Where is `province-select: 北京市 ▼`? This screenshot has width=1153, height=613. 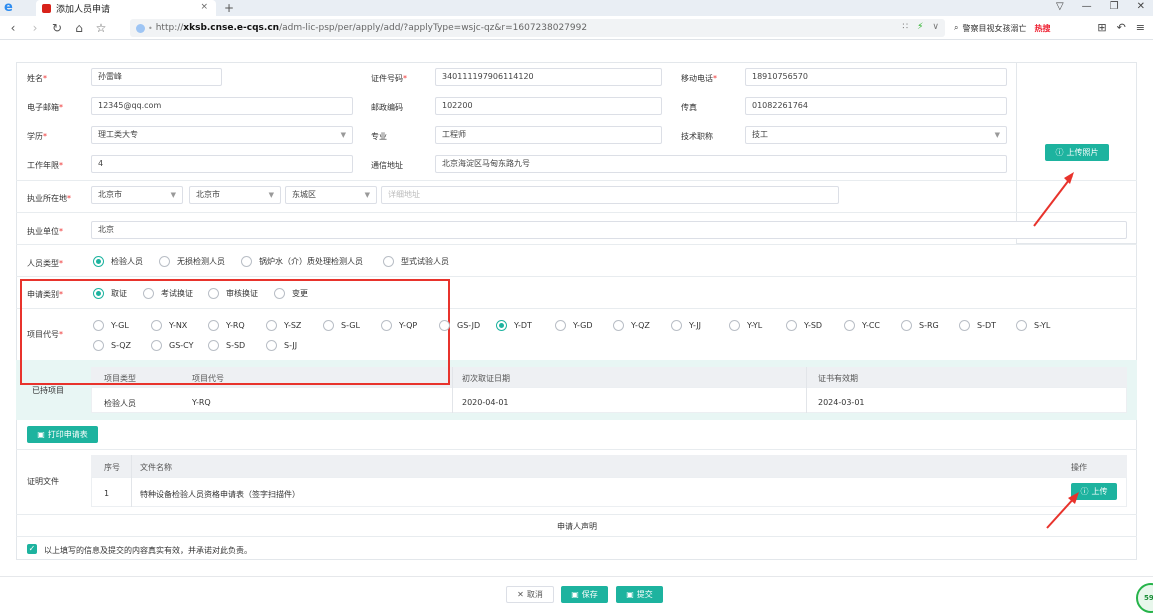
province-select: 北京市 ▼ is located at coordinates (137, 195).